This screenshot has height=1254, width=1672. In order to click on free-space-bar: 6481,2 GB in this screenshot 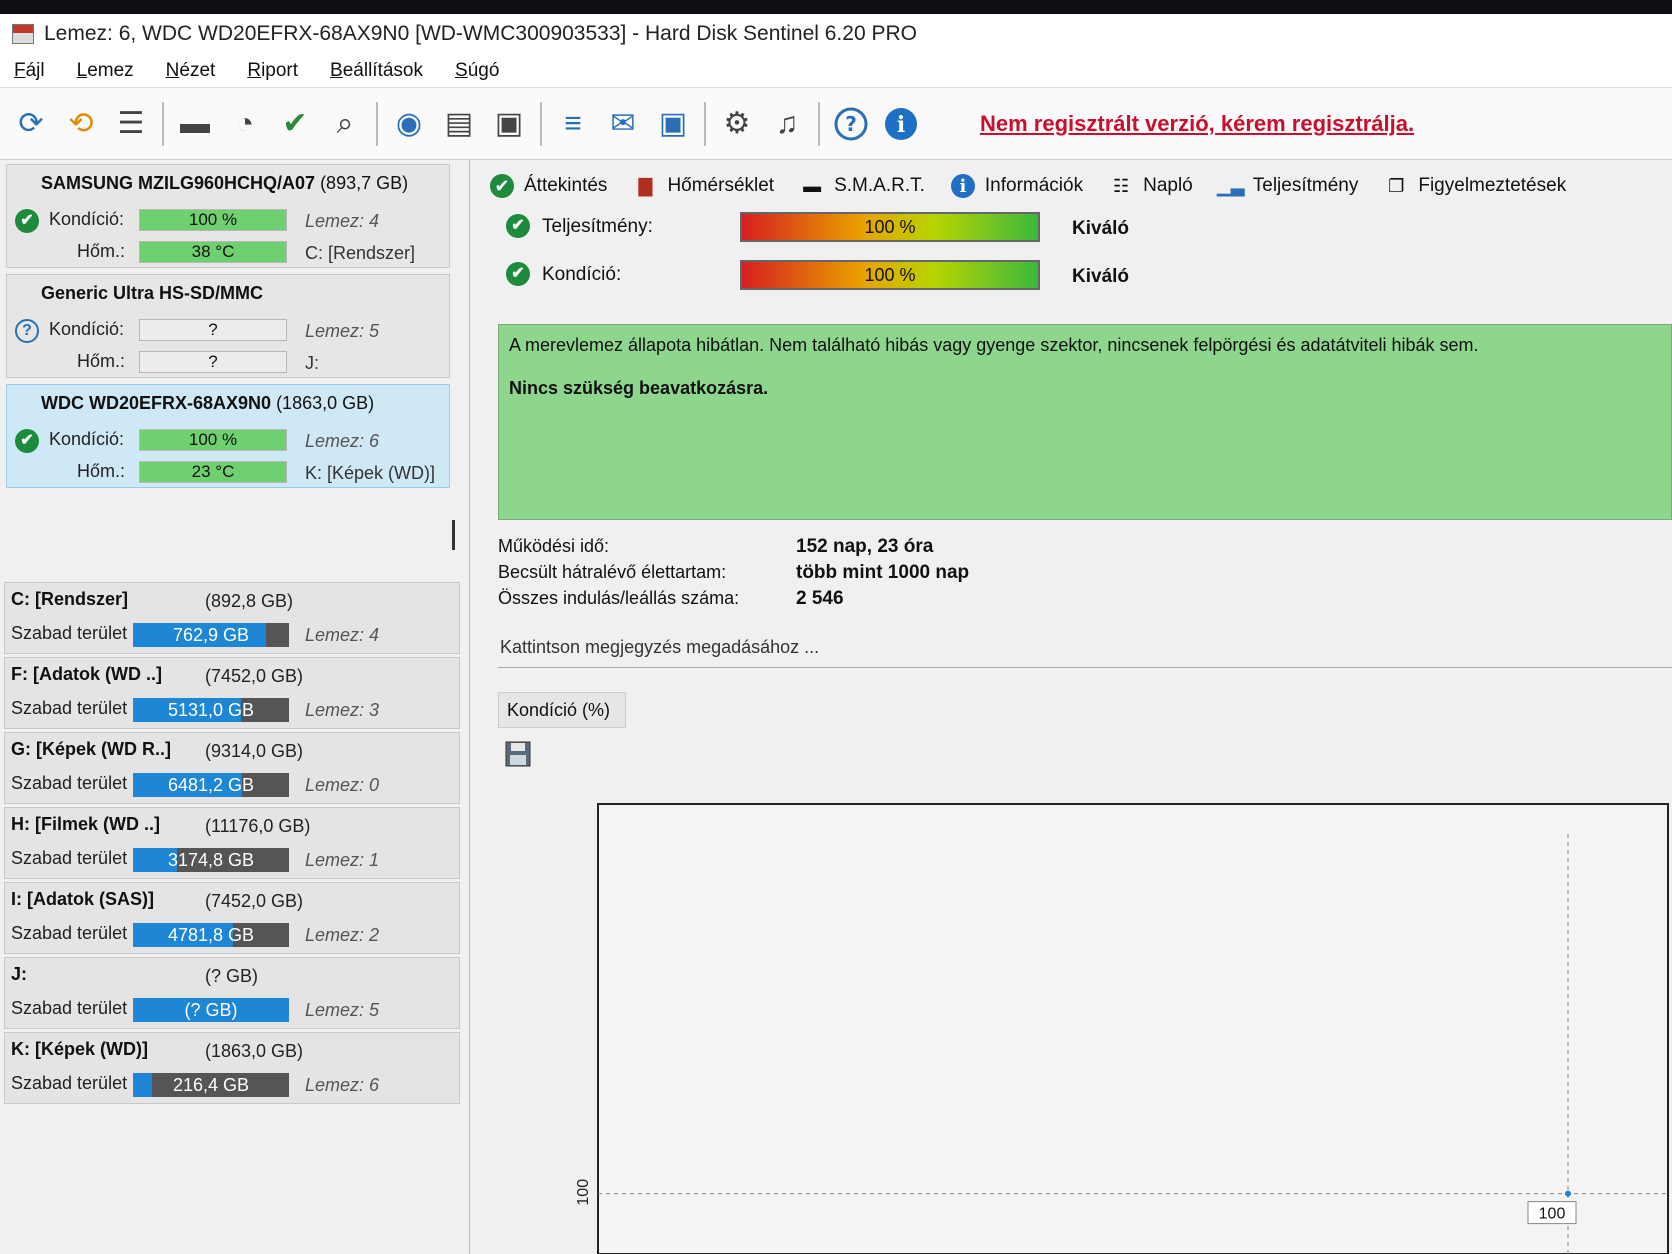, I will do `click(211, 785)`.